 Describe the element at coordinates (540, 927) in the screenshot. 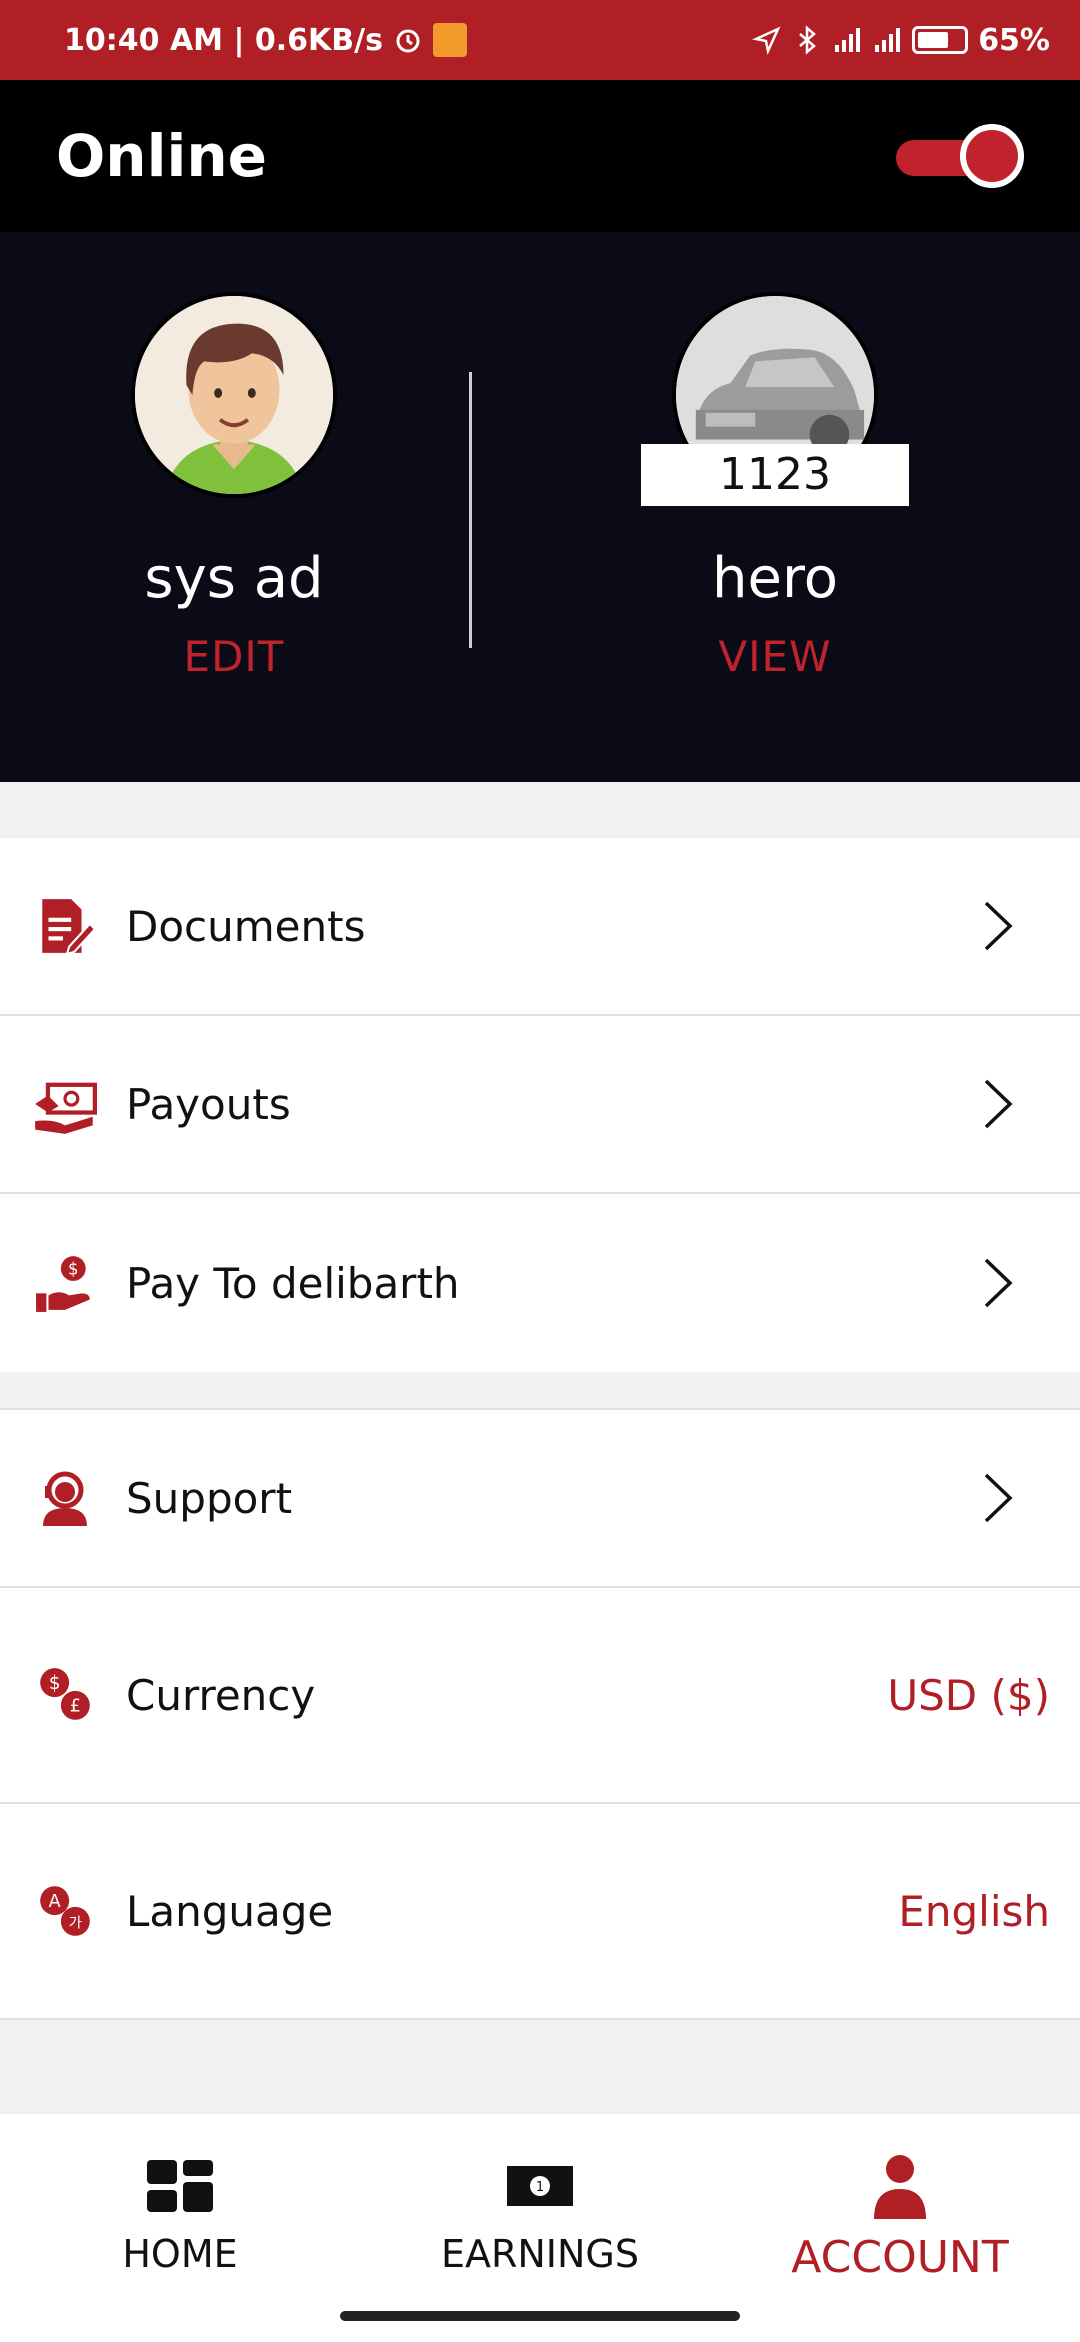

I see `menu-item-documents: Documents` at that location.